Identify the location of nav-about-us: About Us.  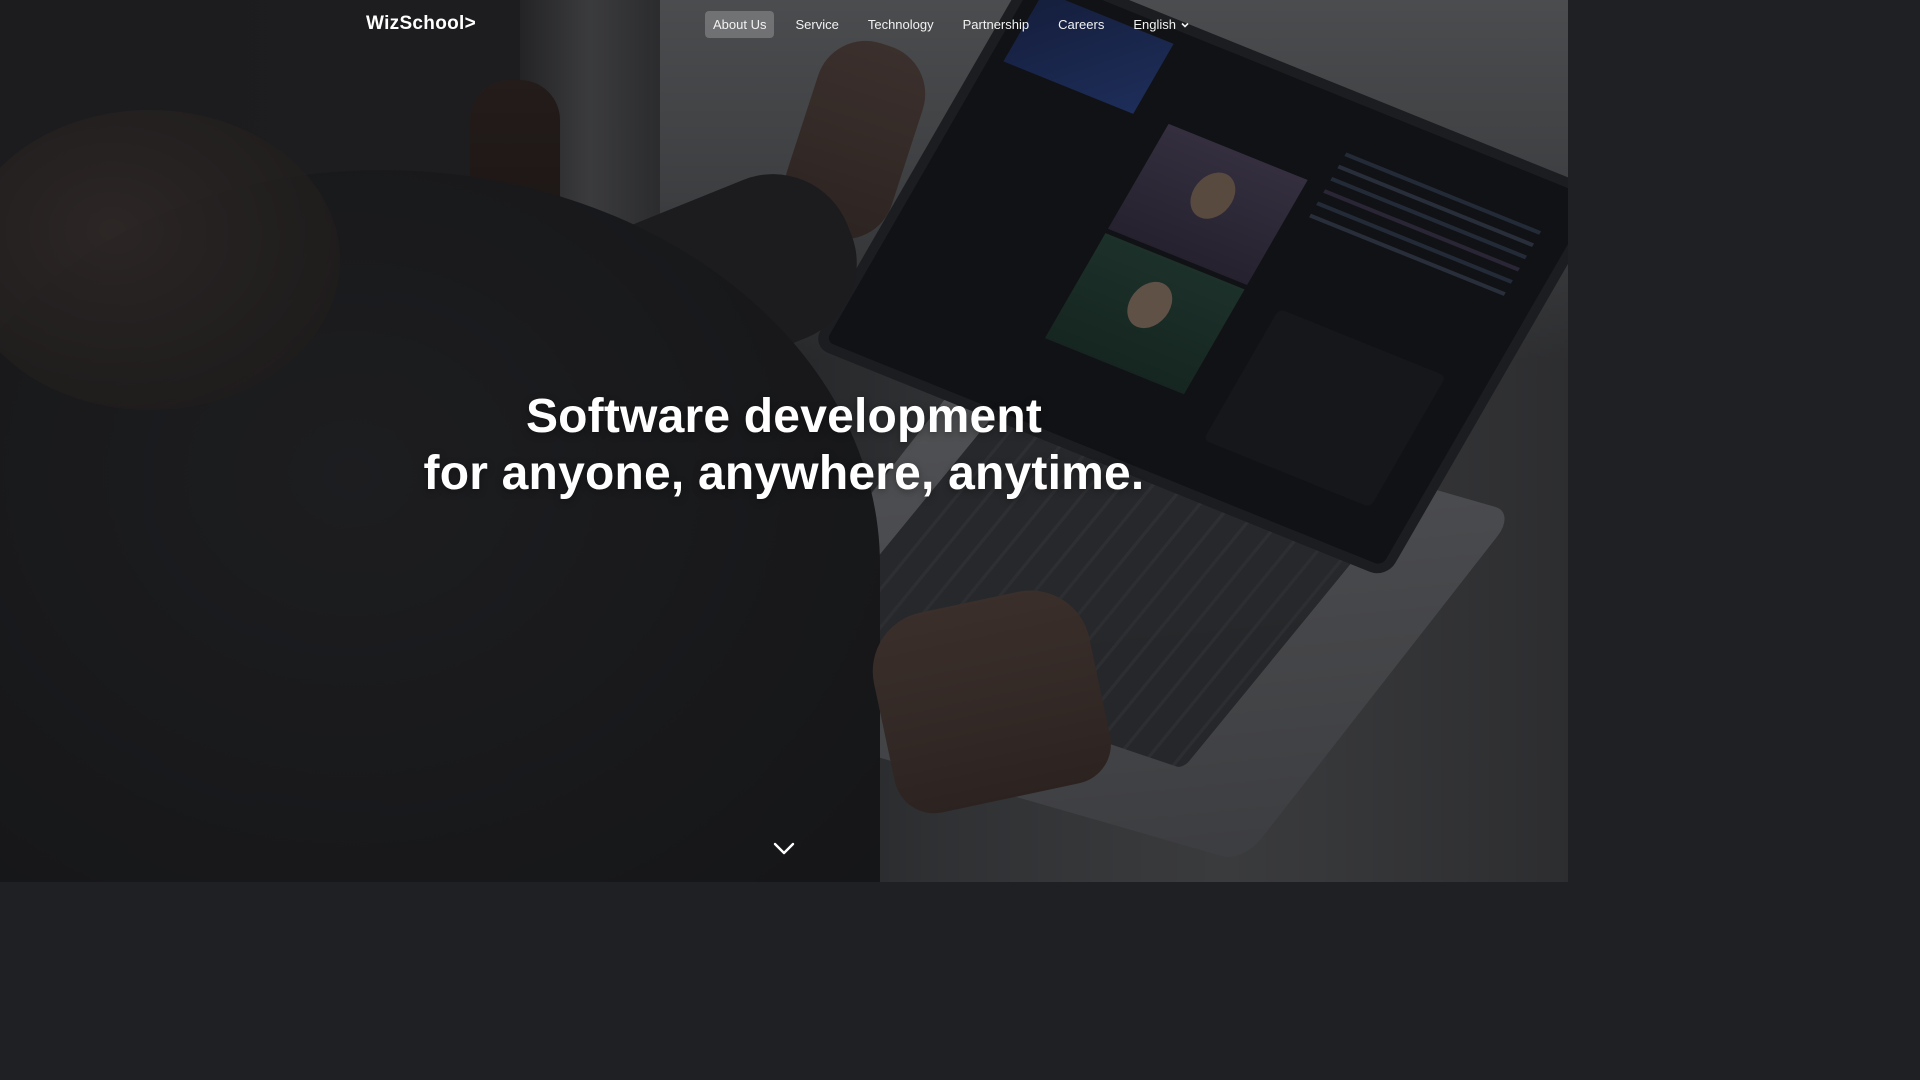
(740, 24).